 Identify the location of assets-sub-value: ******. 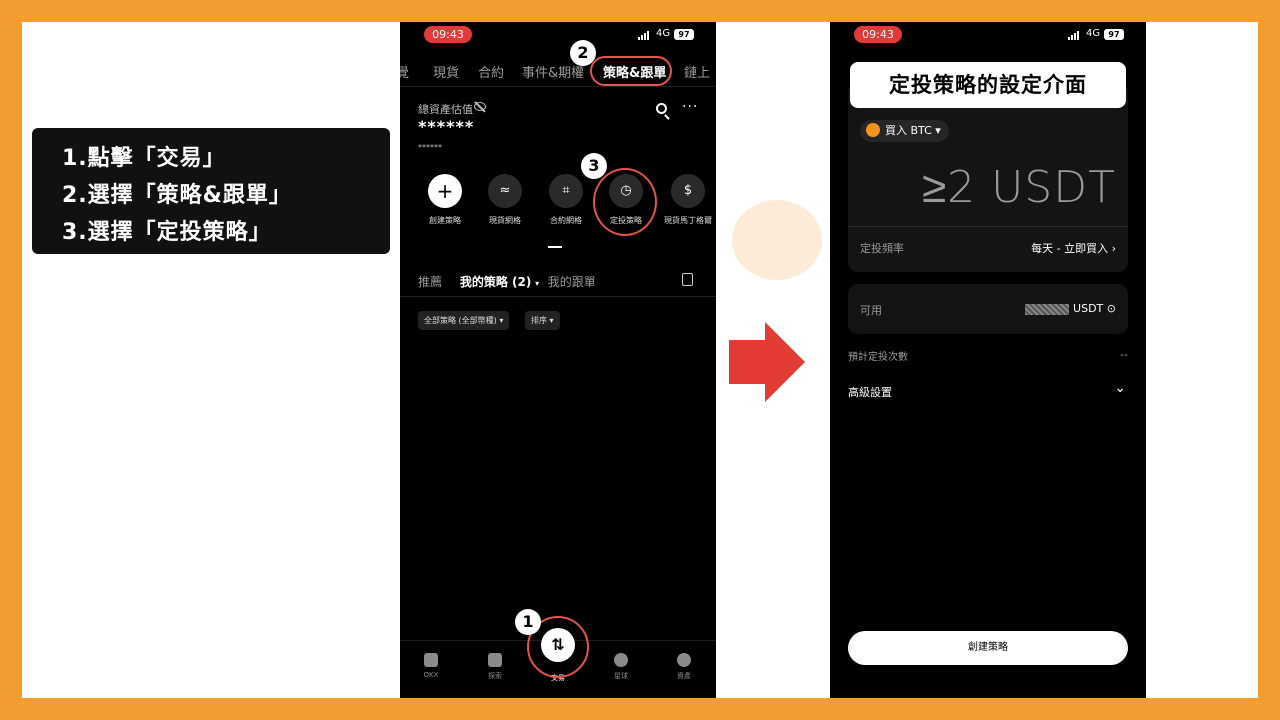
(430, 147).